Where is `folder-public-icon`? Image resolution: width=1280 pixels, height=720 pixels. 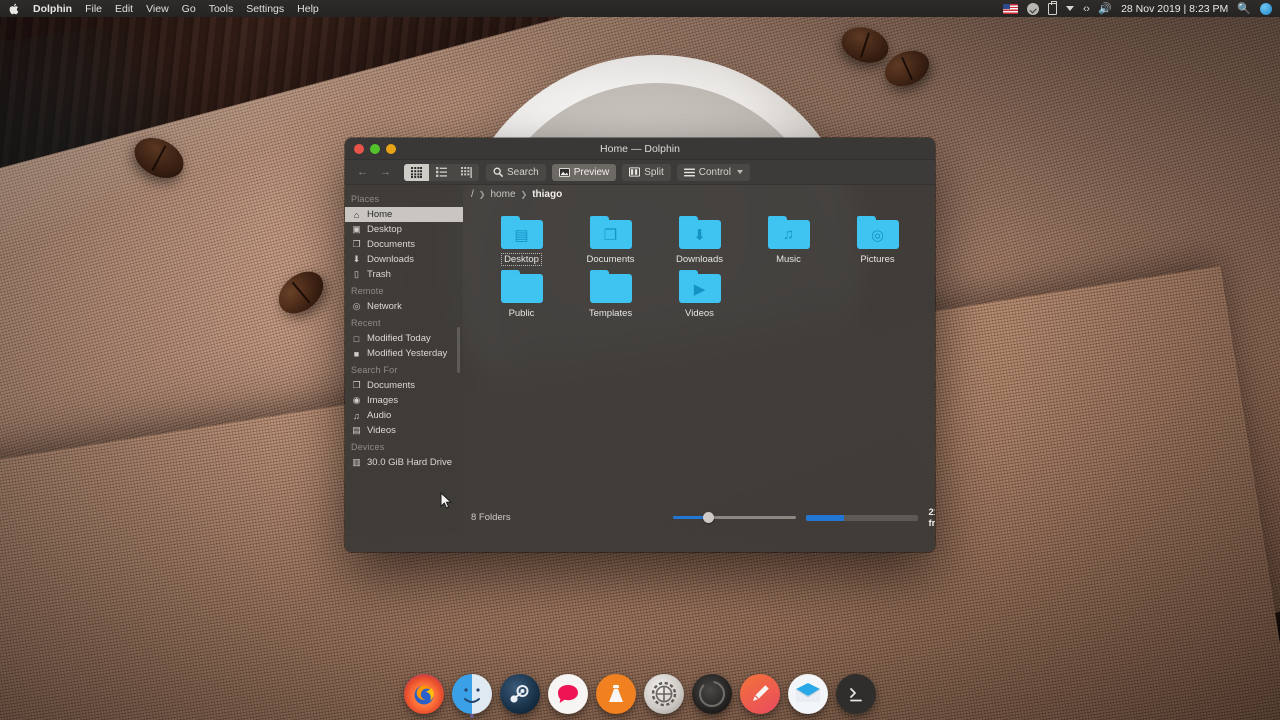
folder-public-icon is located at coordinates (521, 286).